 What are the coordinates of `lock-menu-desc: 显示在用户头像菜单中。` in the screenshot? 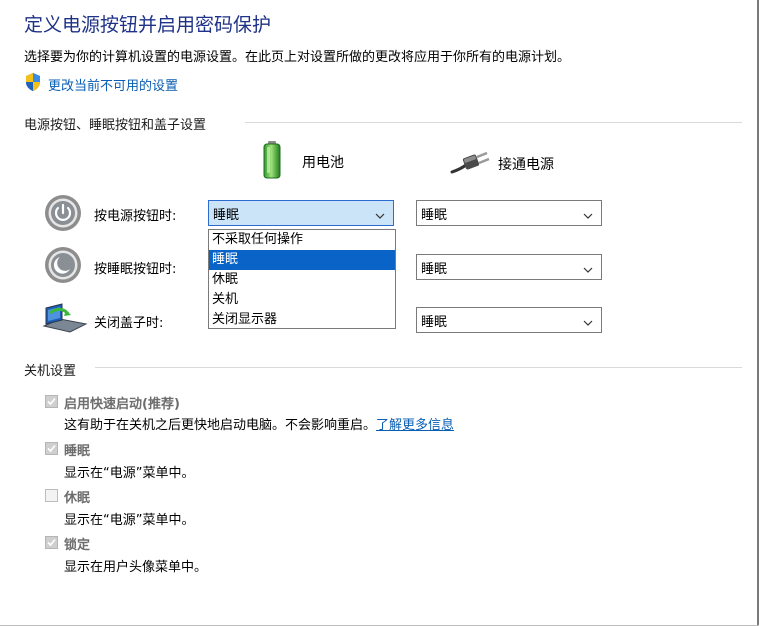 It's located at (136, 567).